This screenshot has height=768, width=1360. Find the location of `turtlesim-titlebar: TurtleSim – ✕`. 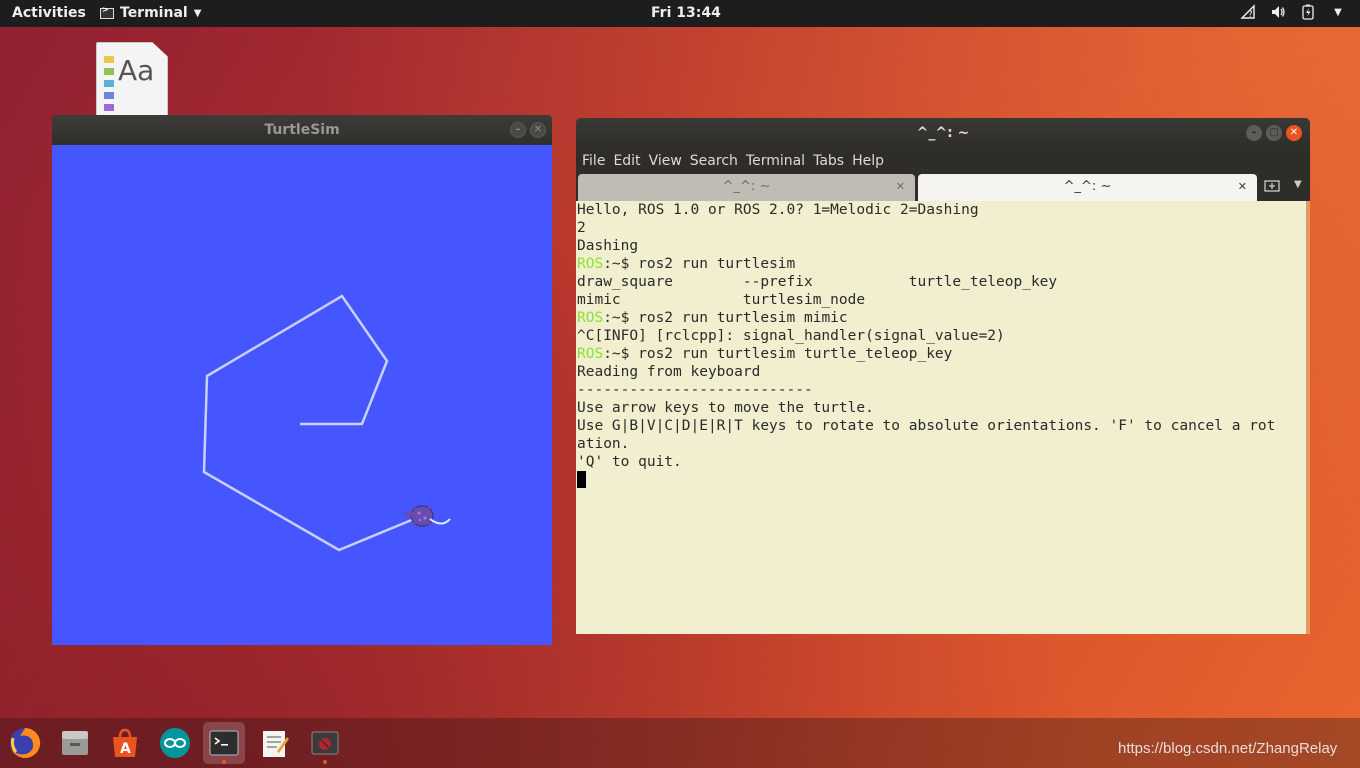

turtlesim-titlebar: TurtleSim – ✕ is located at coordinates (302, 130).